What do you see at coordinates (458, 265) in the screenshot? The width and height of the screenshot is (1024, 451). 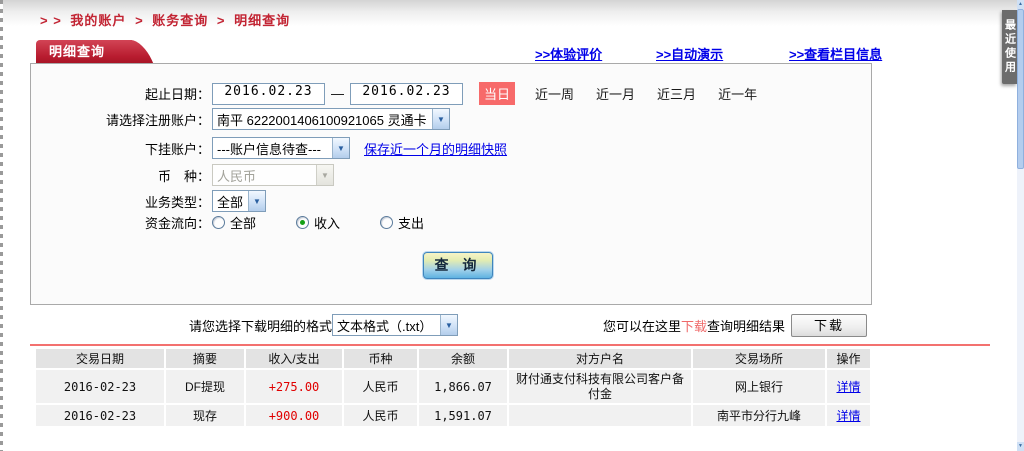 I see `query-button: 查 询` at bounding box center [458, 265].